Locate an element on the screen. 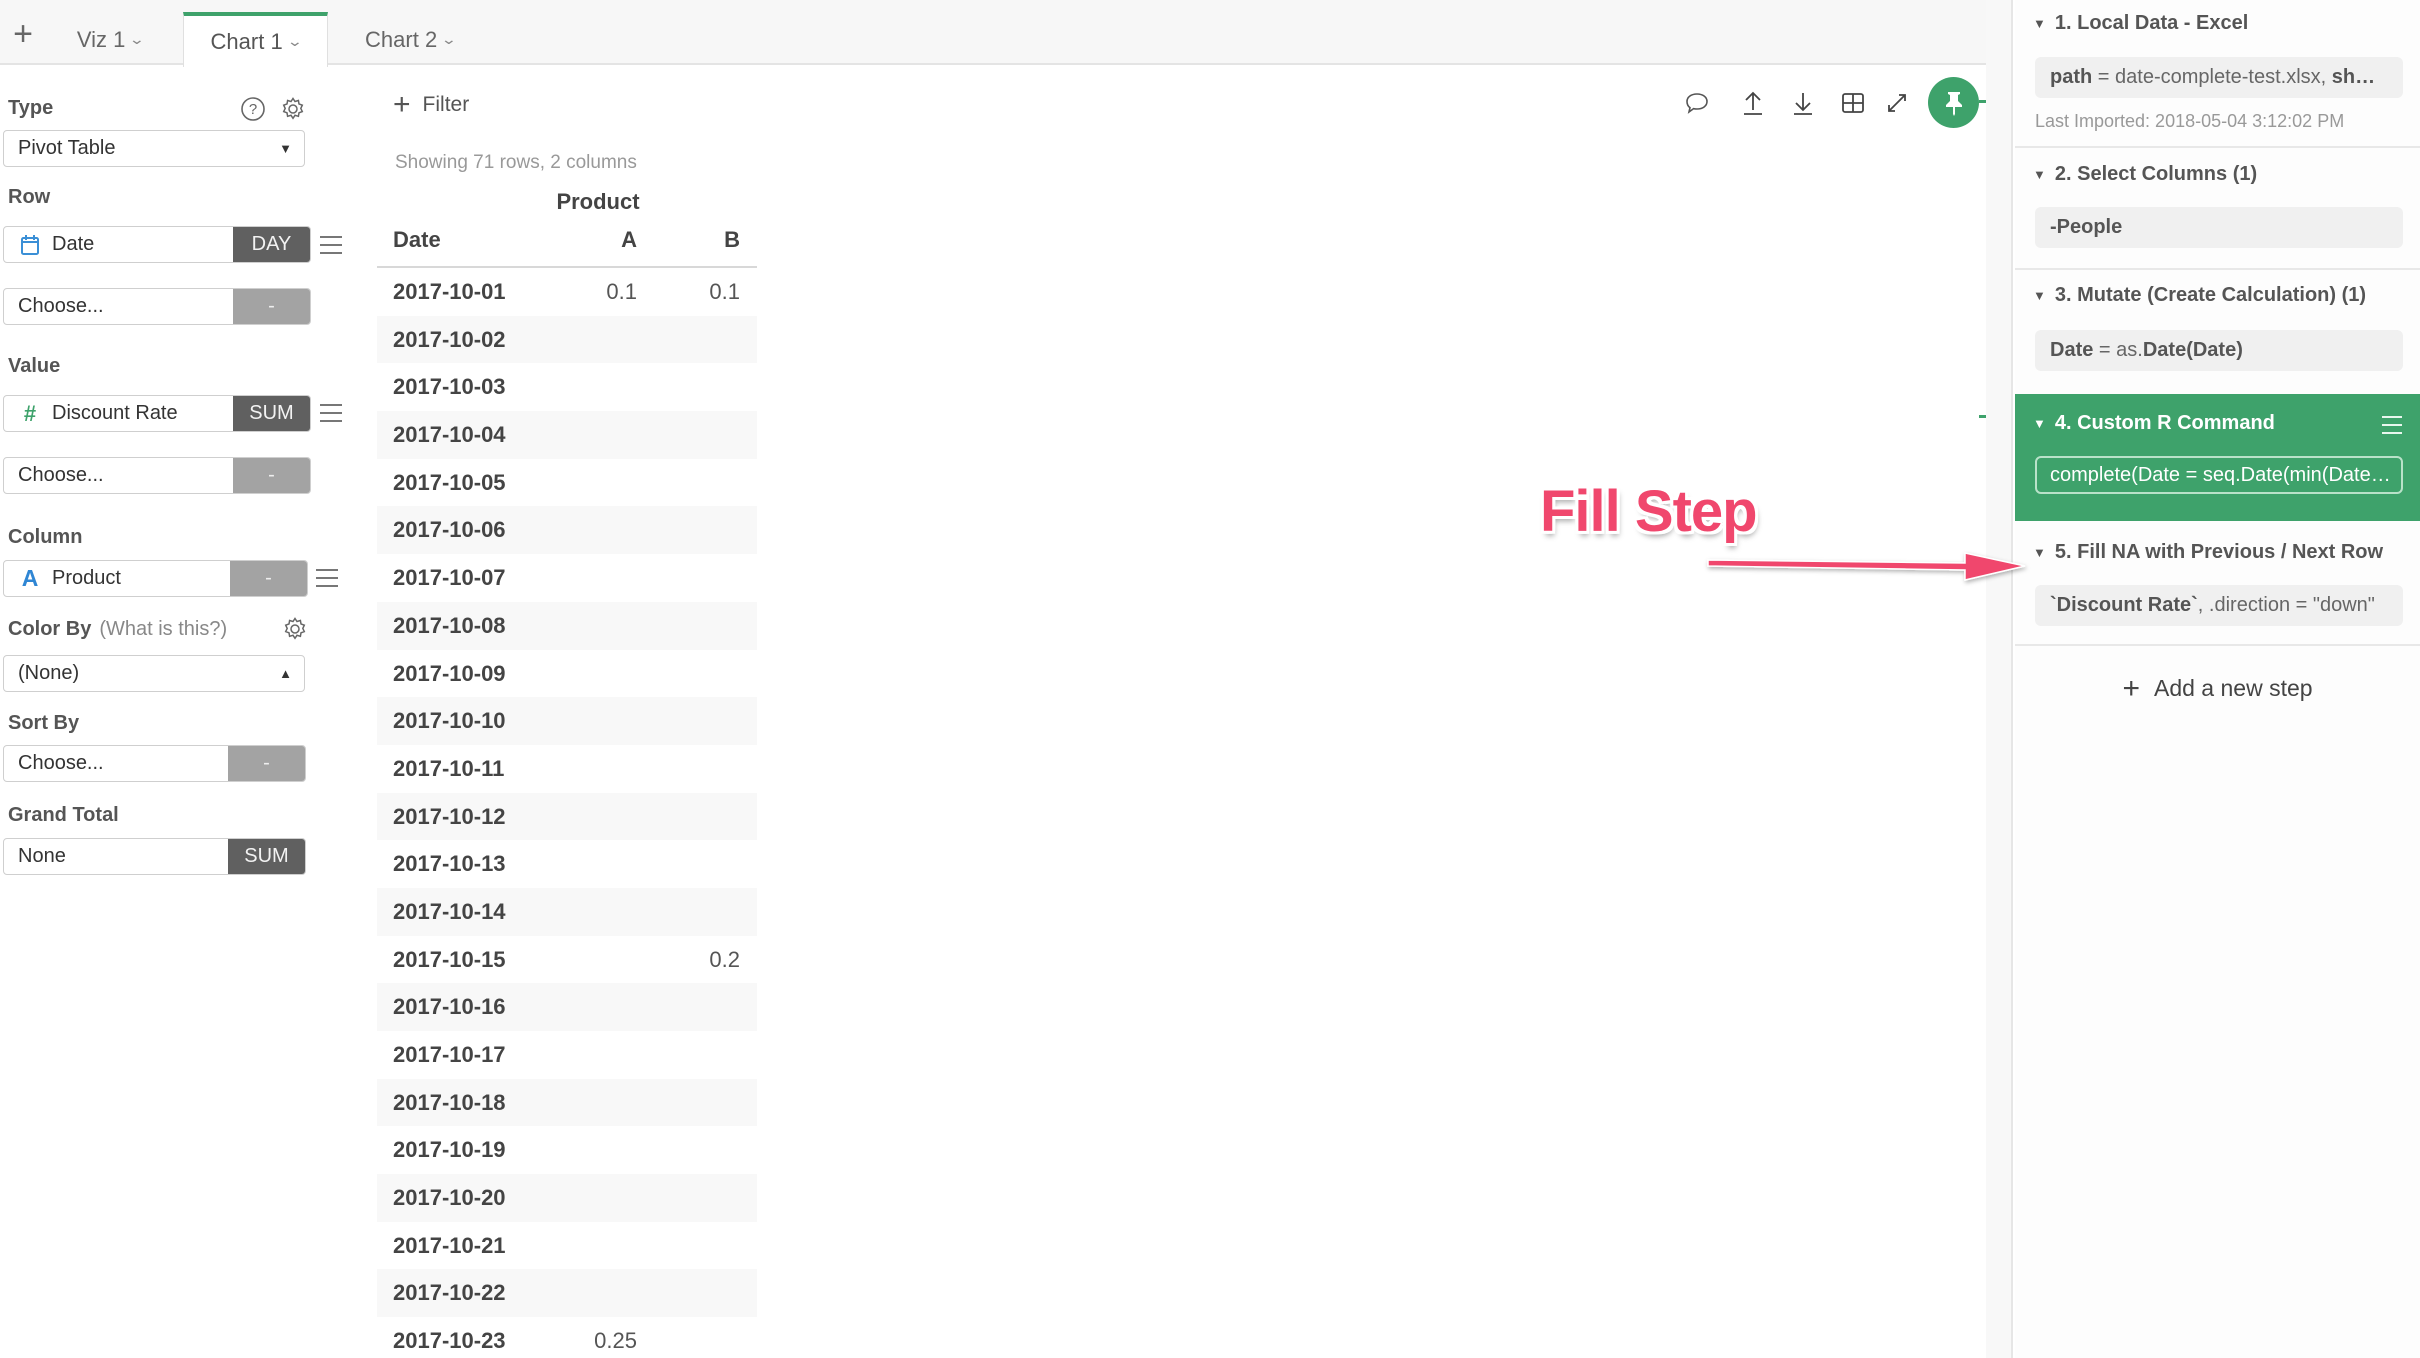 The height and width of the screenshot is (1358, 2420). row-date: 2017-10-18 is located at coordinates (449, 1102).